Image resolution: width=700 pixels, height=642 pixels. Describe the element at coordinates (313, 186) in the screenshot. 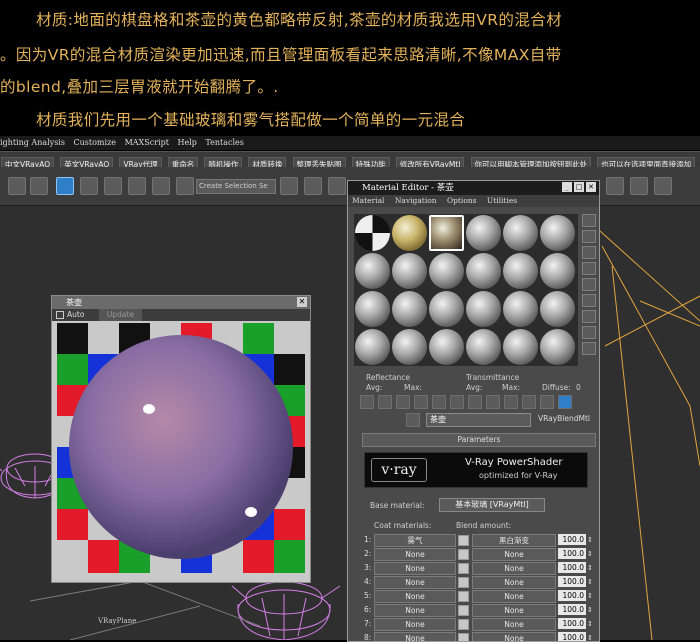

I see `align-icon` at that location.